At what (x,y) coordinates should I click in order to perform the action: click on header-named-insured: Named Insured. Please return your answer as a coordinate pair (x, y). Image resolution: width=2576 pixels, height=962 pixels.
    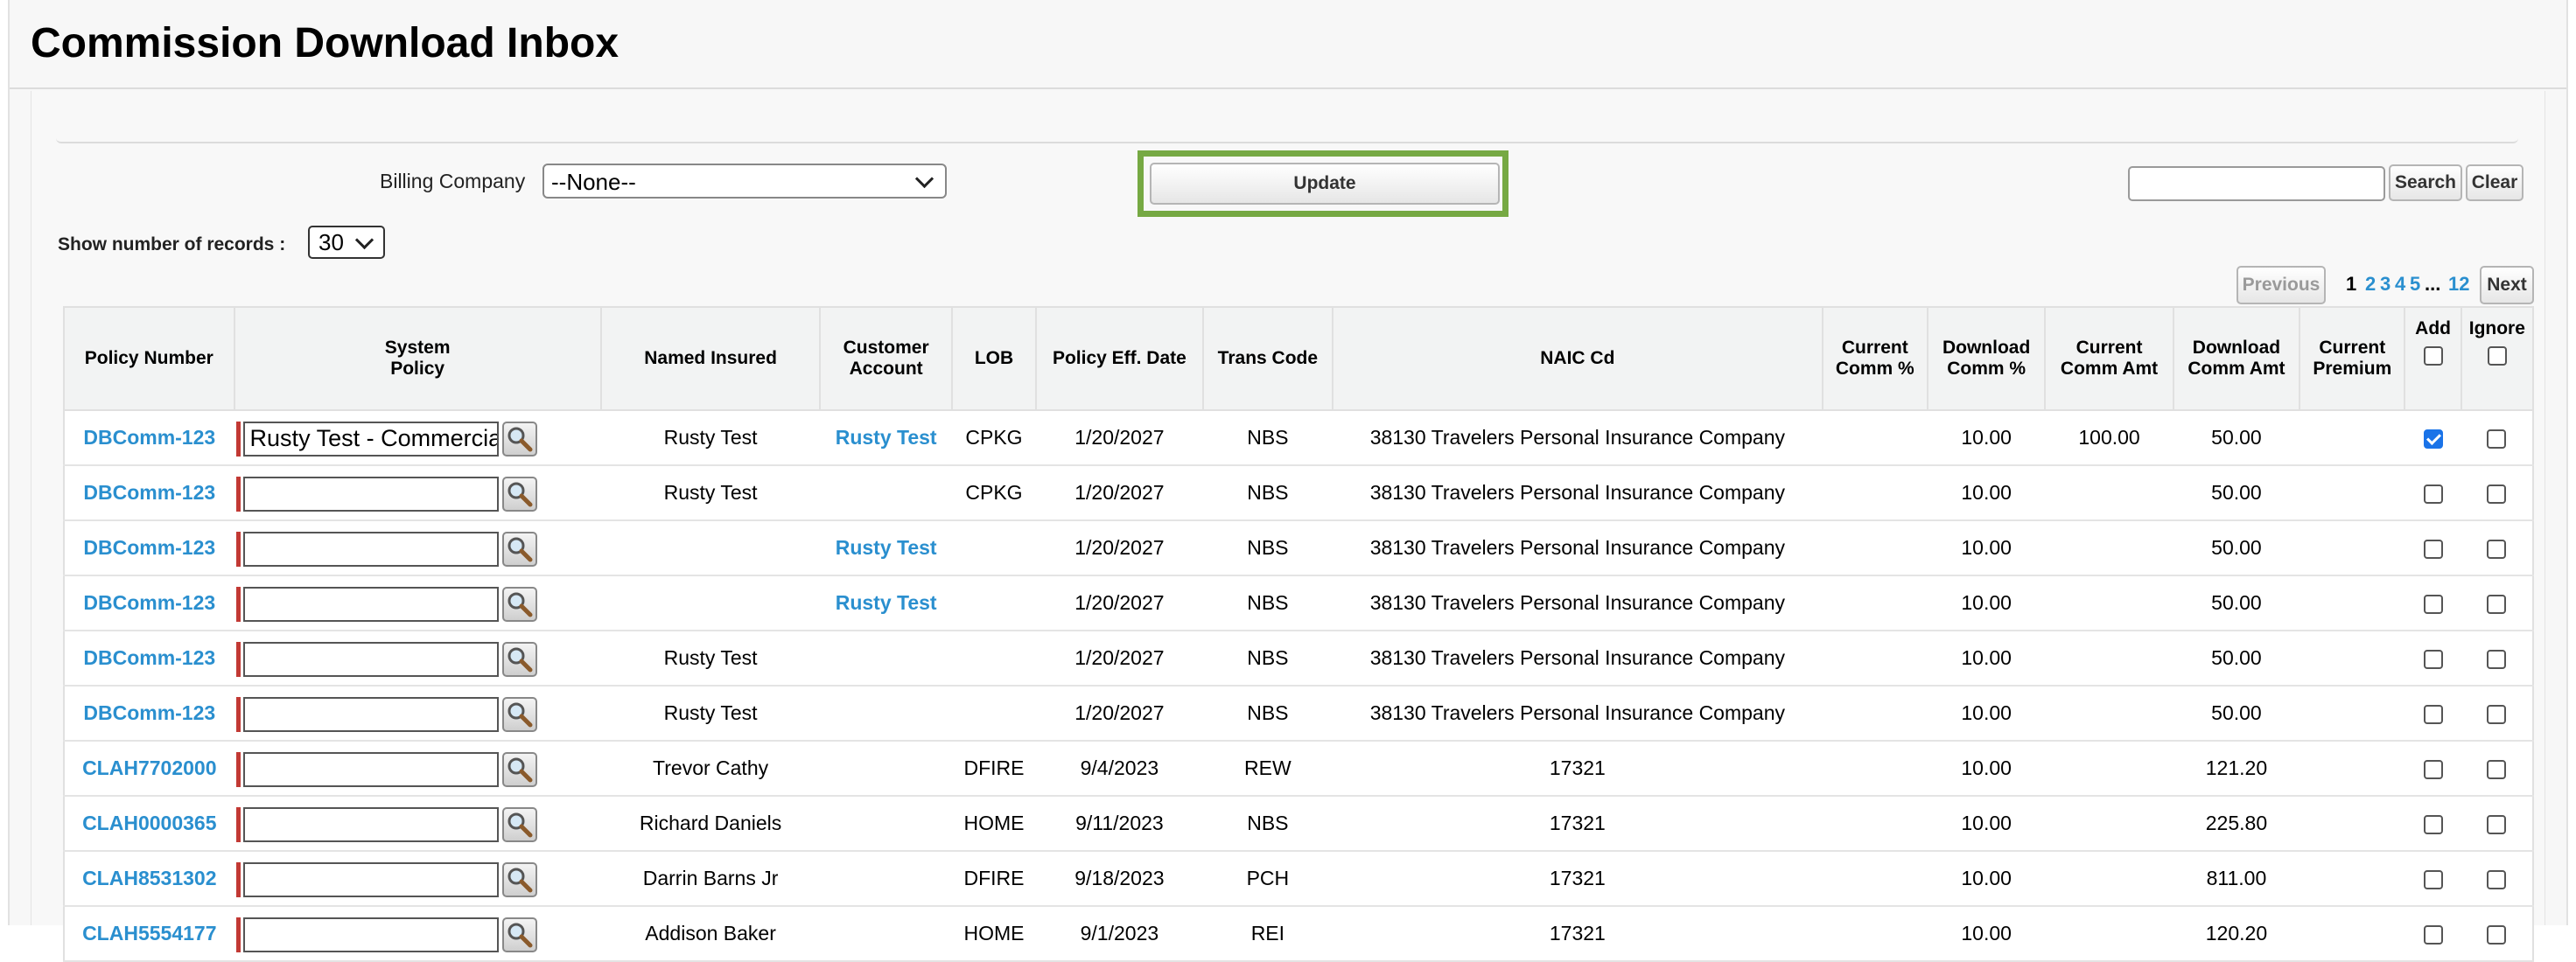
    Looking at the image, I should click on (710, 358).